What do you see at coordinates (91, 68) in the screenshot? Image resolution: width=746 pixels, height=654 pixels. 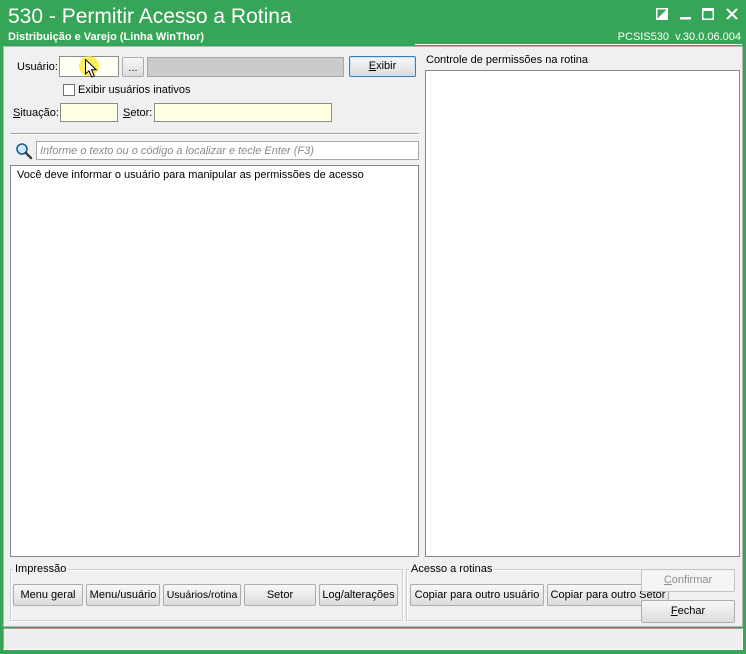 I see `mouse-cursor-icon` at bounding box center [91, 68].